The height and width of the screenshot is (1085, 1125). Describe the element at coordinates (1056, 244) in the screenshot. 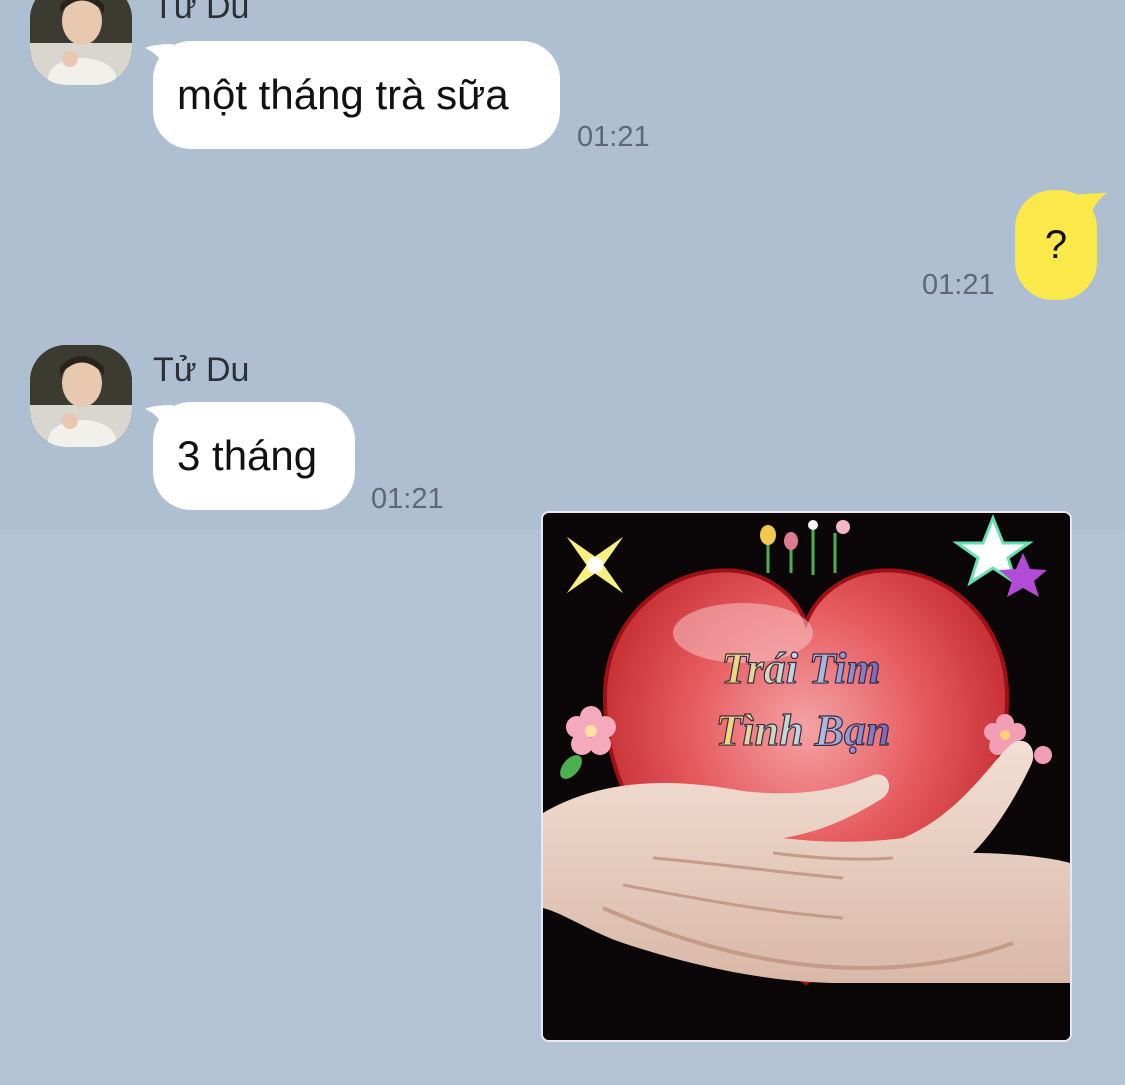

I see `message-text: ?` at that location.